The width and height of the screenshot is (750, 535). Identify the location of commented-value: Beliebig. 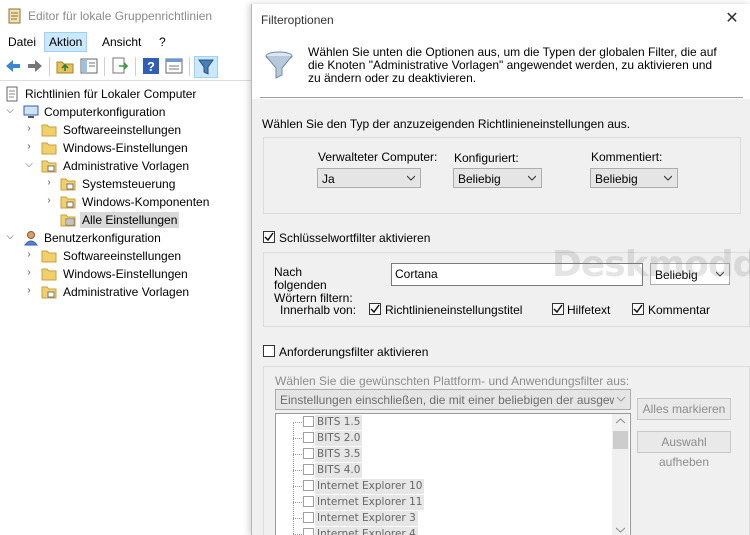
(616, 179).